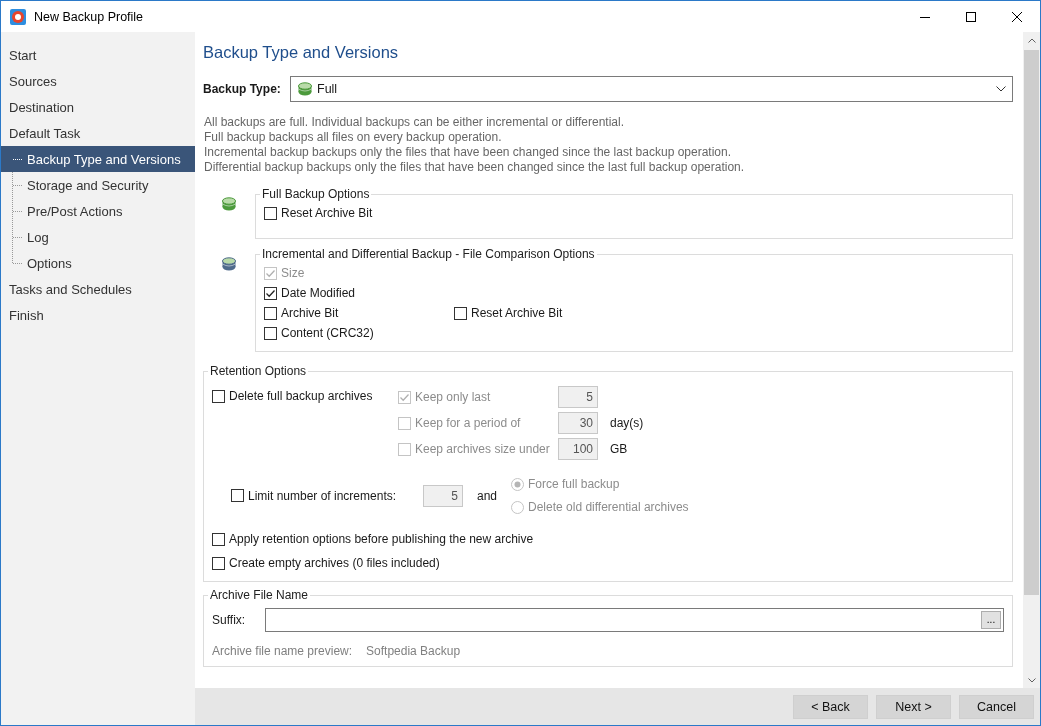 The width and height of the screenshot is (1041, 726). What do you see at coordinates (98, 263) in the screenshot?
I see `sidebar-item: Options` at bounding box center [98, 263].